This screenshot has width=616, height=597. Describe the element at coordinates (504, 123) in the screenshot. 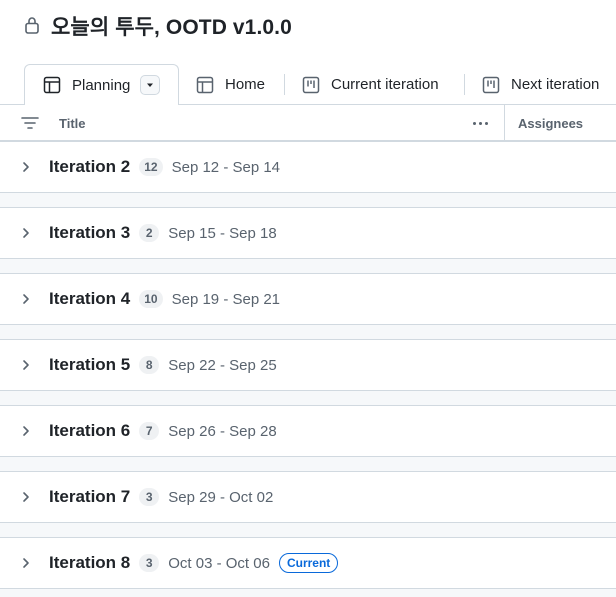

I see `column-divider` at that location.